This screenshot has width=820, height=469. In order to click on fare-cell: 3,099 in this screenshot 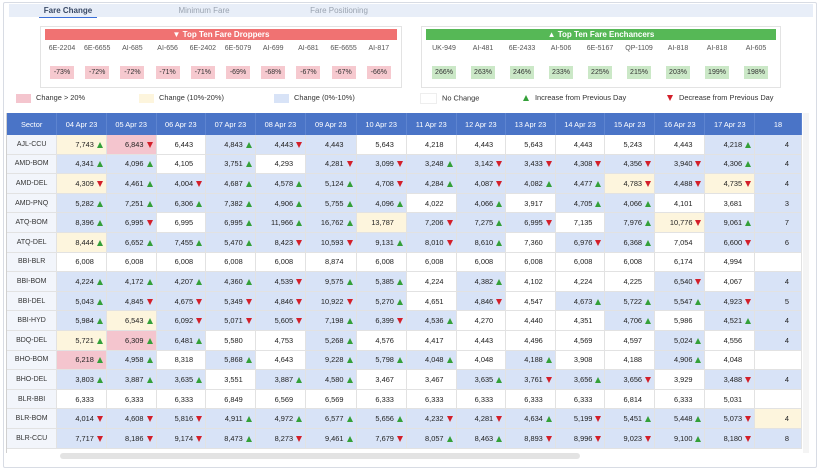, I will do `click(381, 164)`.